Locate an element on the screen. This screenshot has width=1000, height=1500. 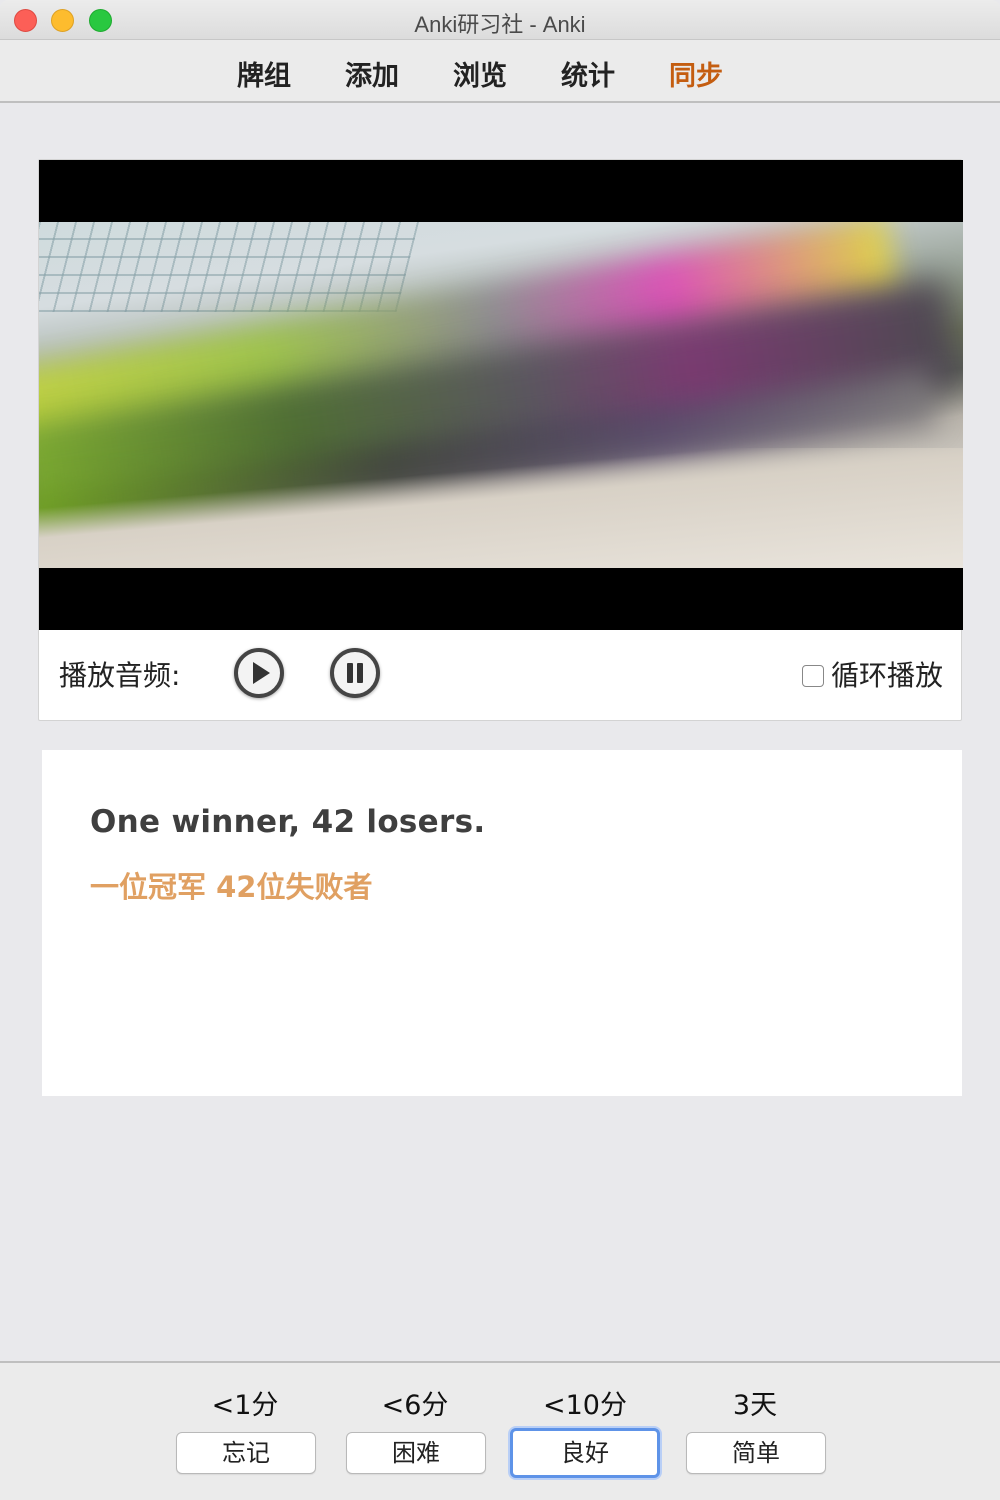
due-hard: <6分 is located at coordinates (415, 1405).